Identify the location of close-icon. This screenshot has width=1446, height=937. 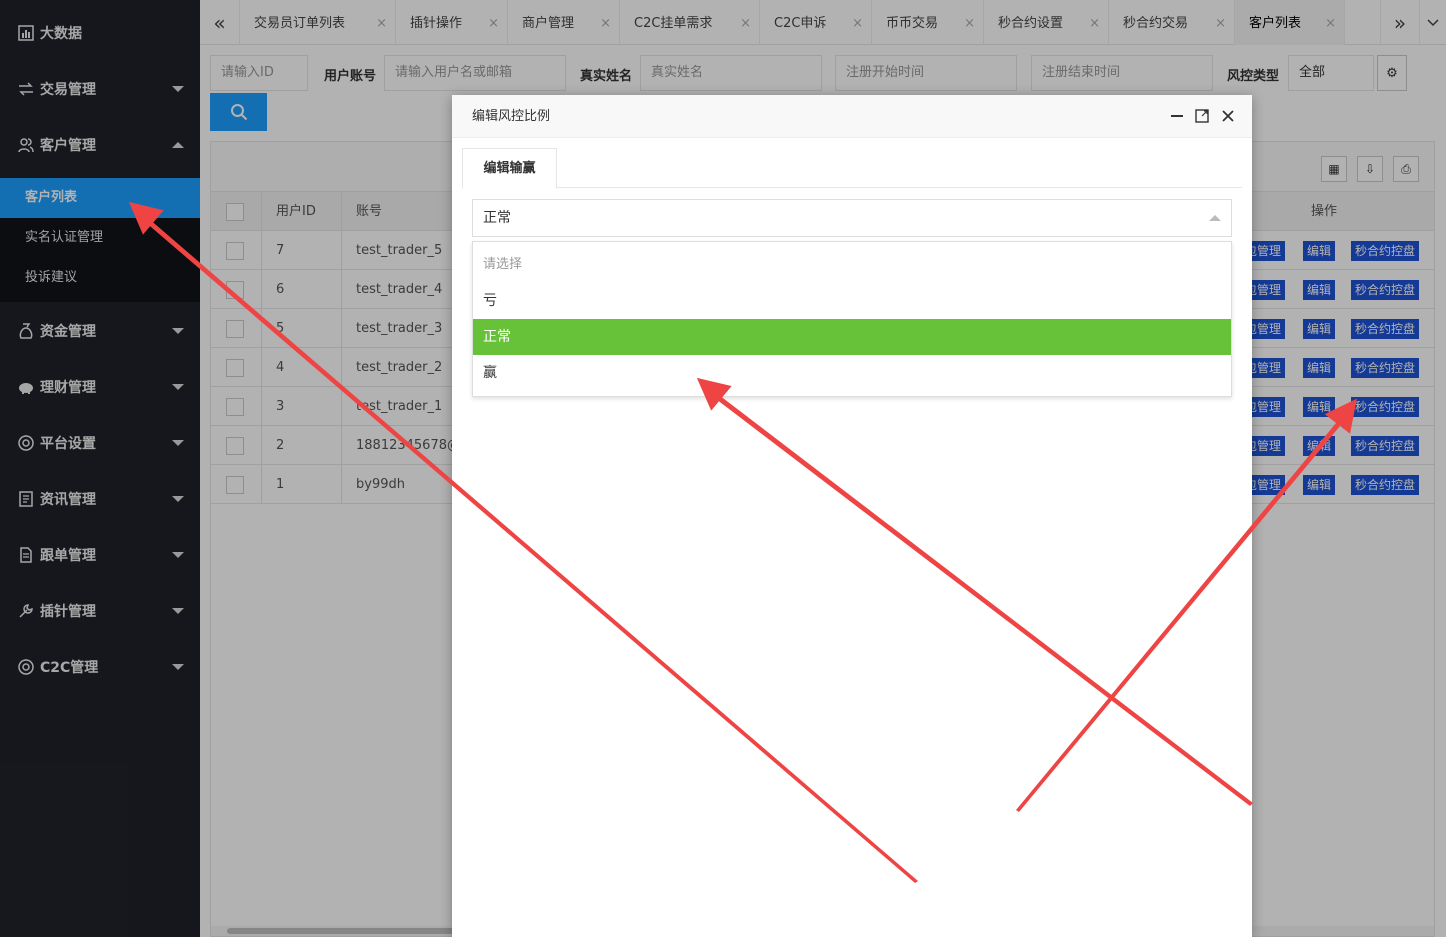
(1228, 116).